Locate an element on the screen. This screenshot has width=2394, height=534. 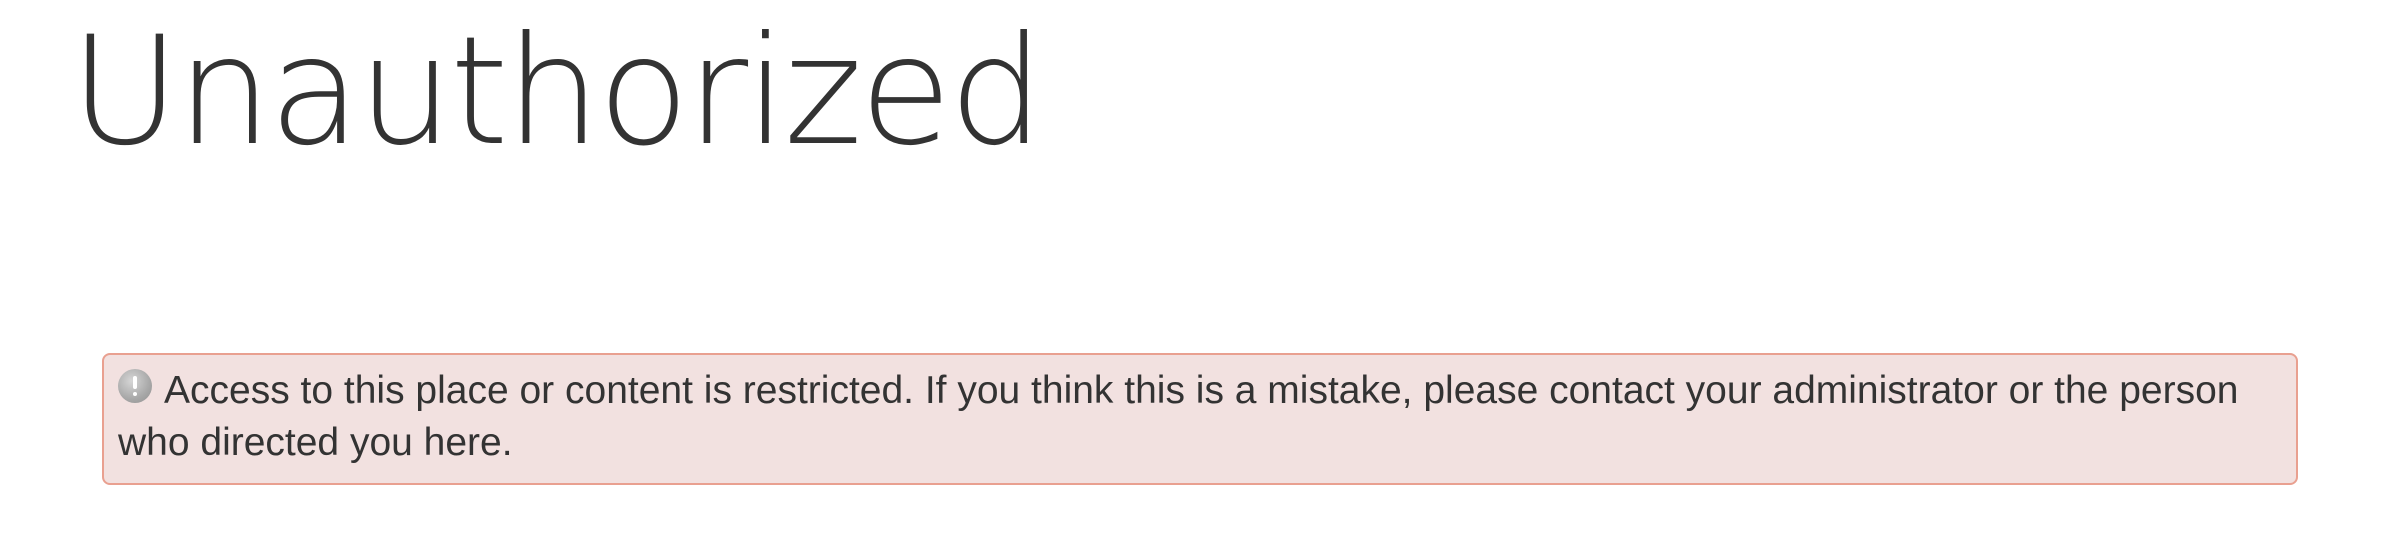
page-title: Unauthorized is located at coordinates (557, 92).